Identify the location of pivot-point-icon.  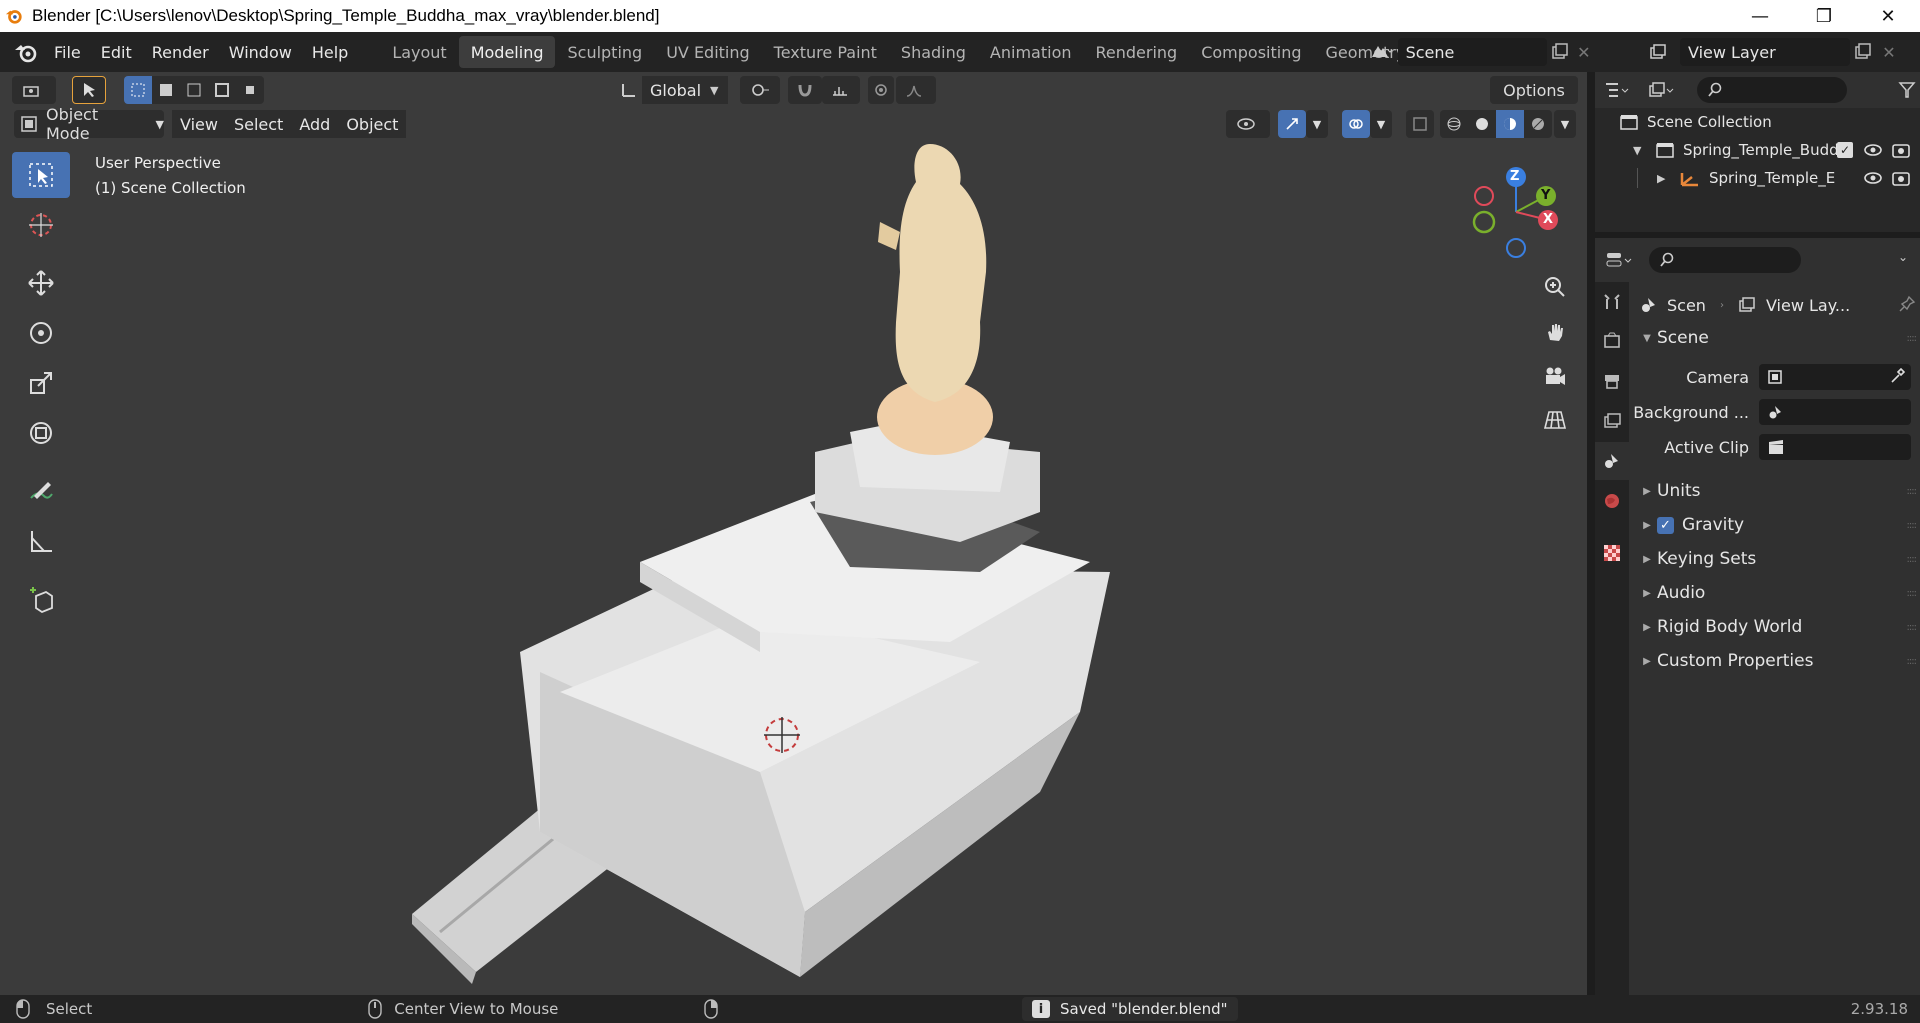
(760, 90).